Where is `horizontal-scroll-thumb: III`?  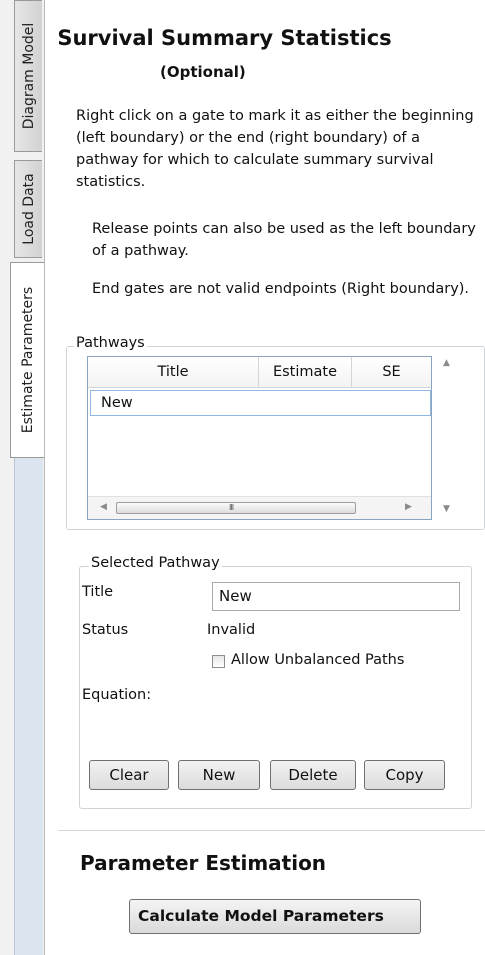
horizontal-scroll-thumb: III is located at coordinates (236, 508).